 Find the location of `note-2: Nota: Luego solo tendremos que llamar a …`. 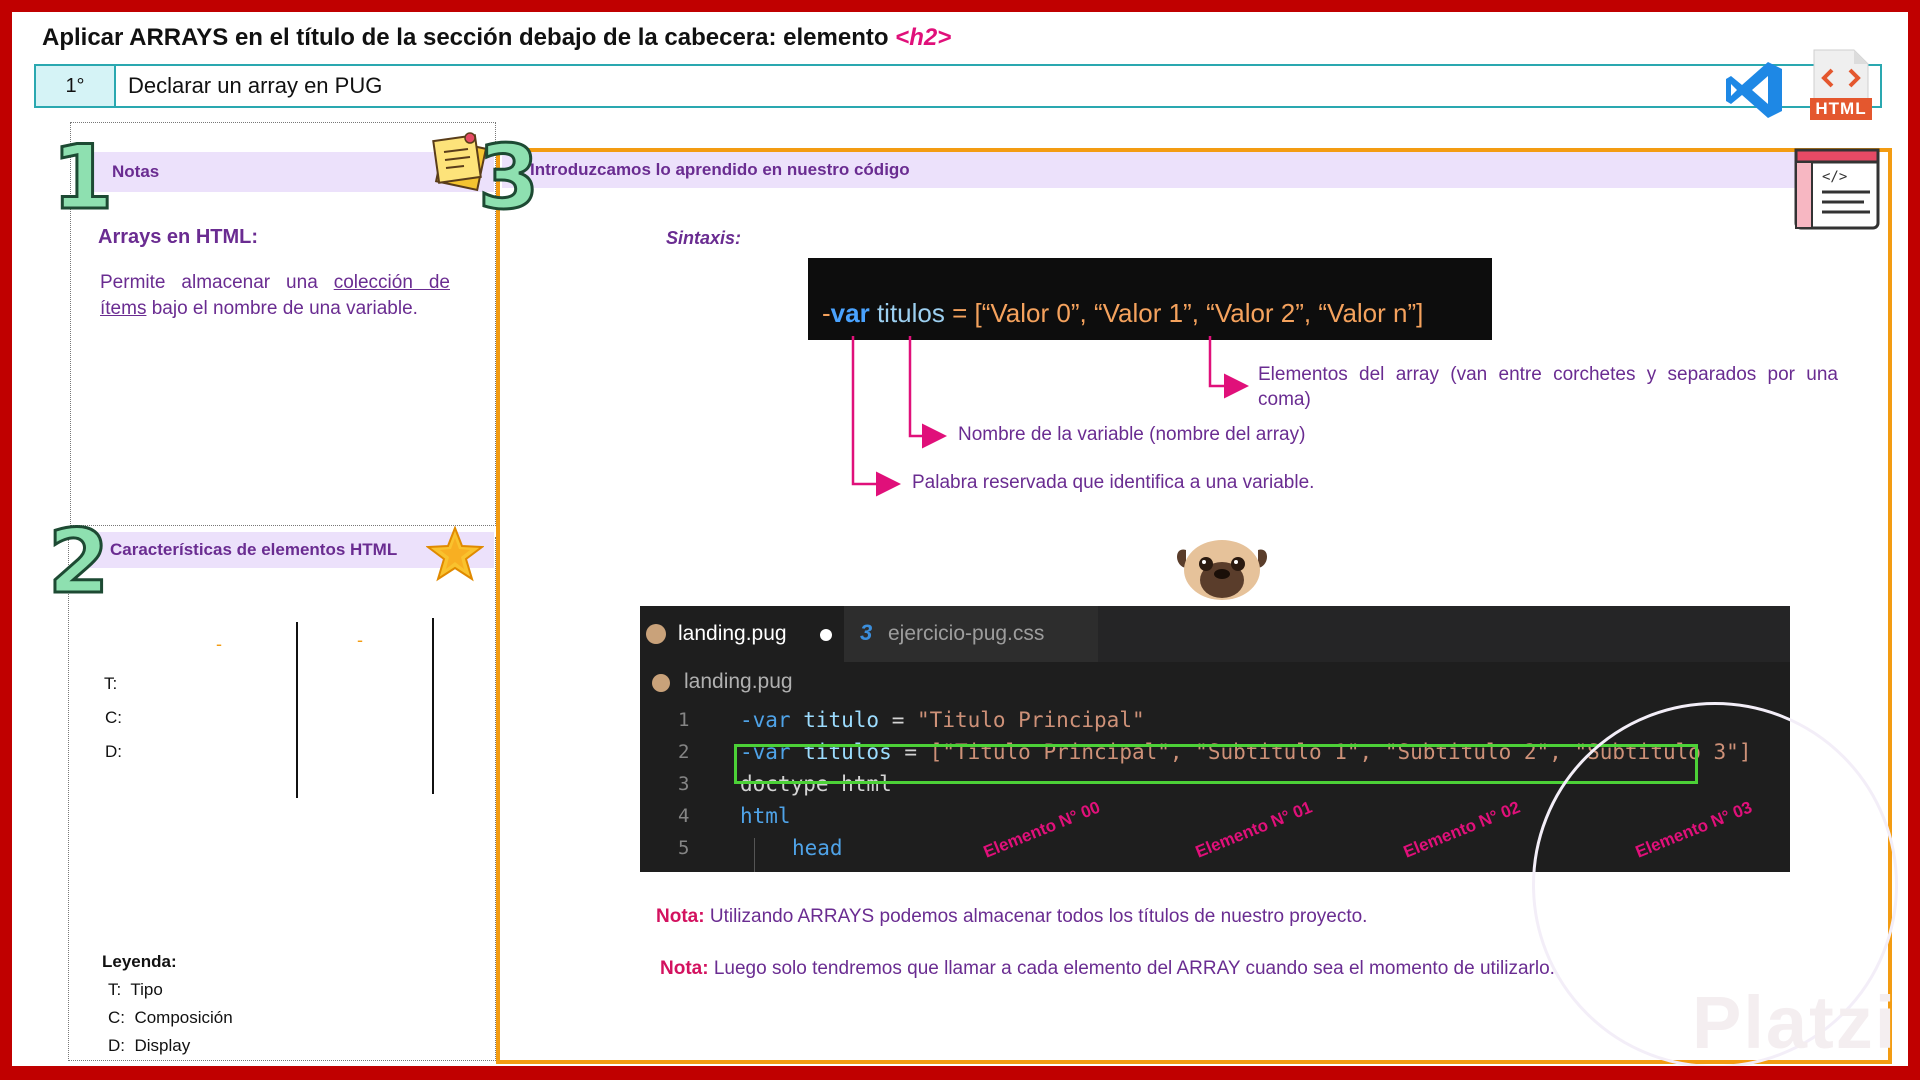

note-2: Nota: Luego solo tendremos que llamar a … is located at coordinates (1107, 968).